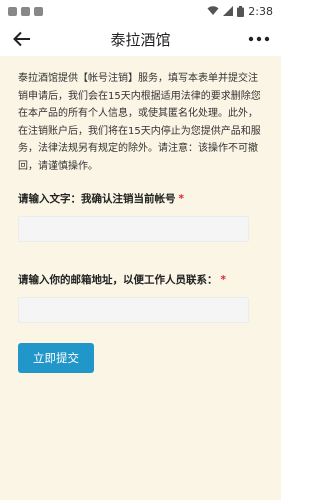 The width and height of the screenshot is (320, 500). I want to click on back-arrow-icon, so click(21, 39).